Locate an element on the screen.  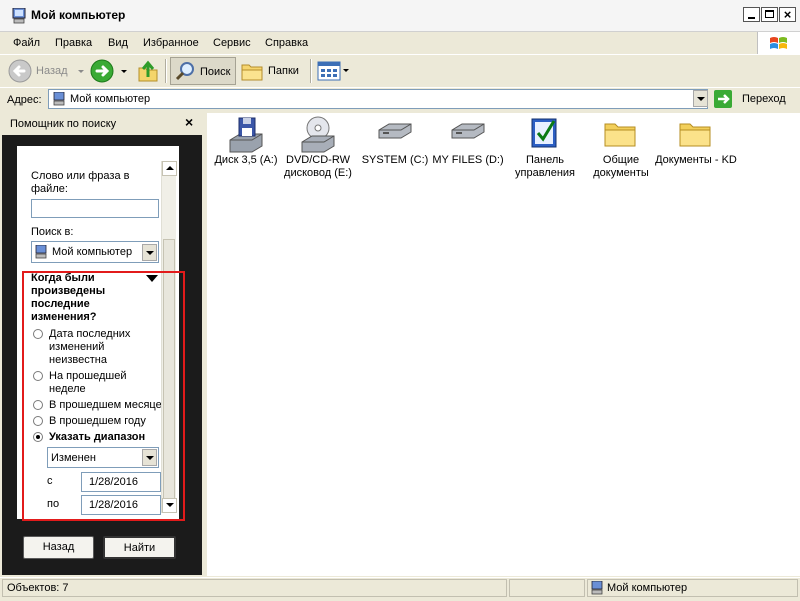
file-label: Панель управления is located at coordinates (545, 166).